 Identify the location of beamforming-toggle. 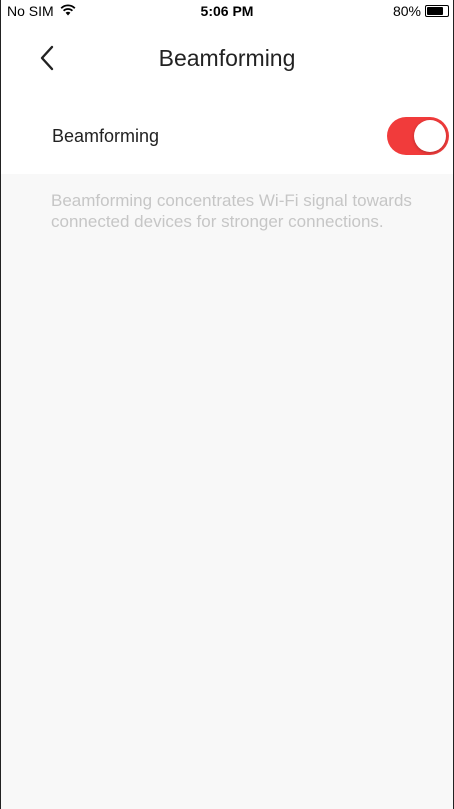
(418, 136).